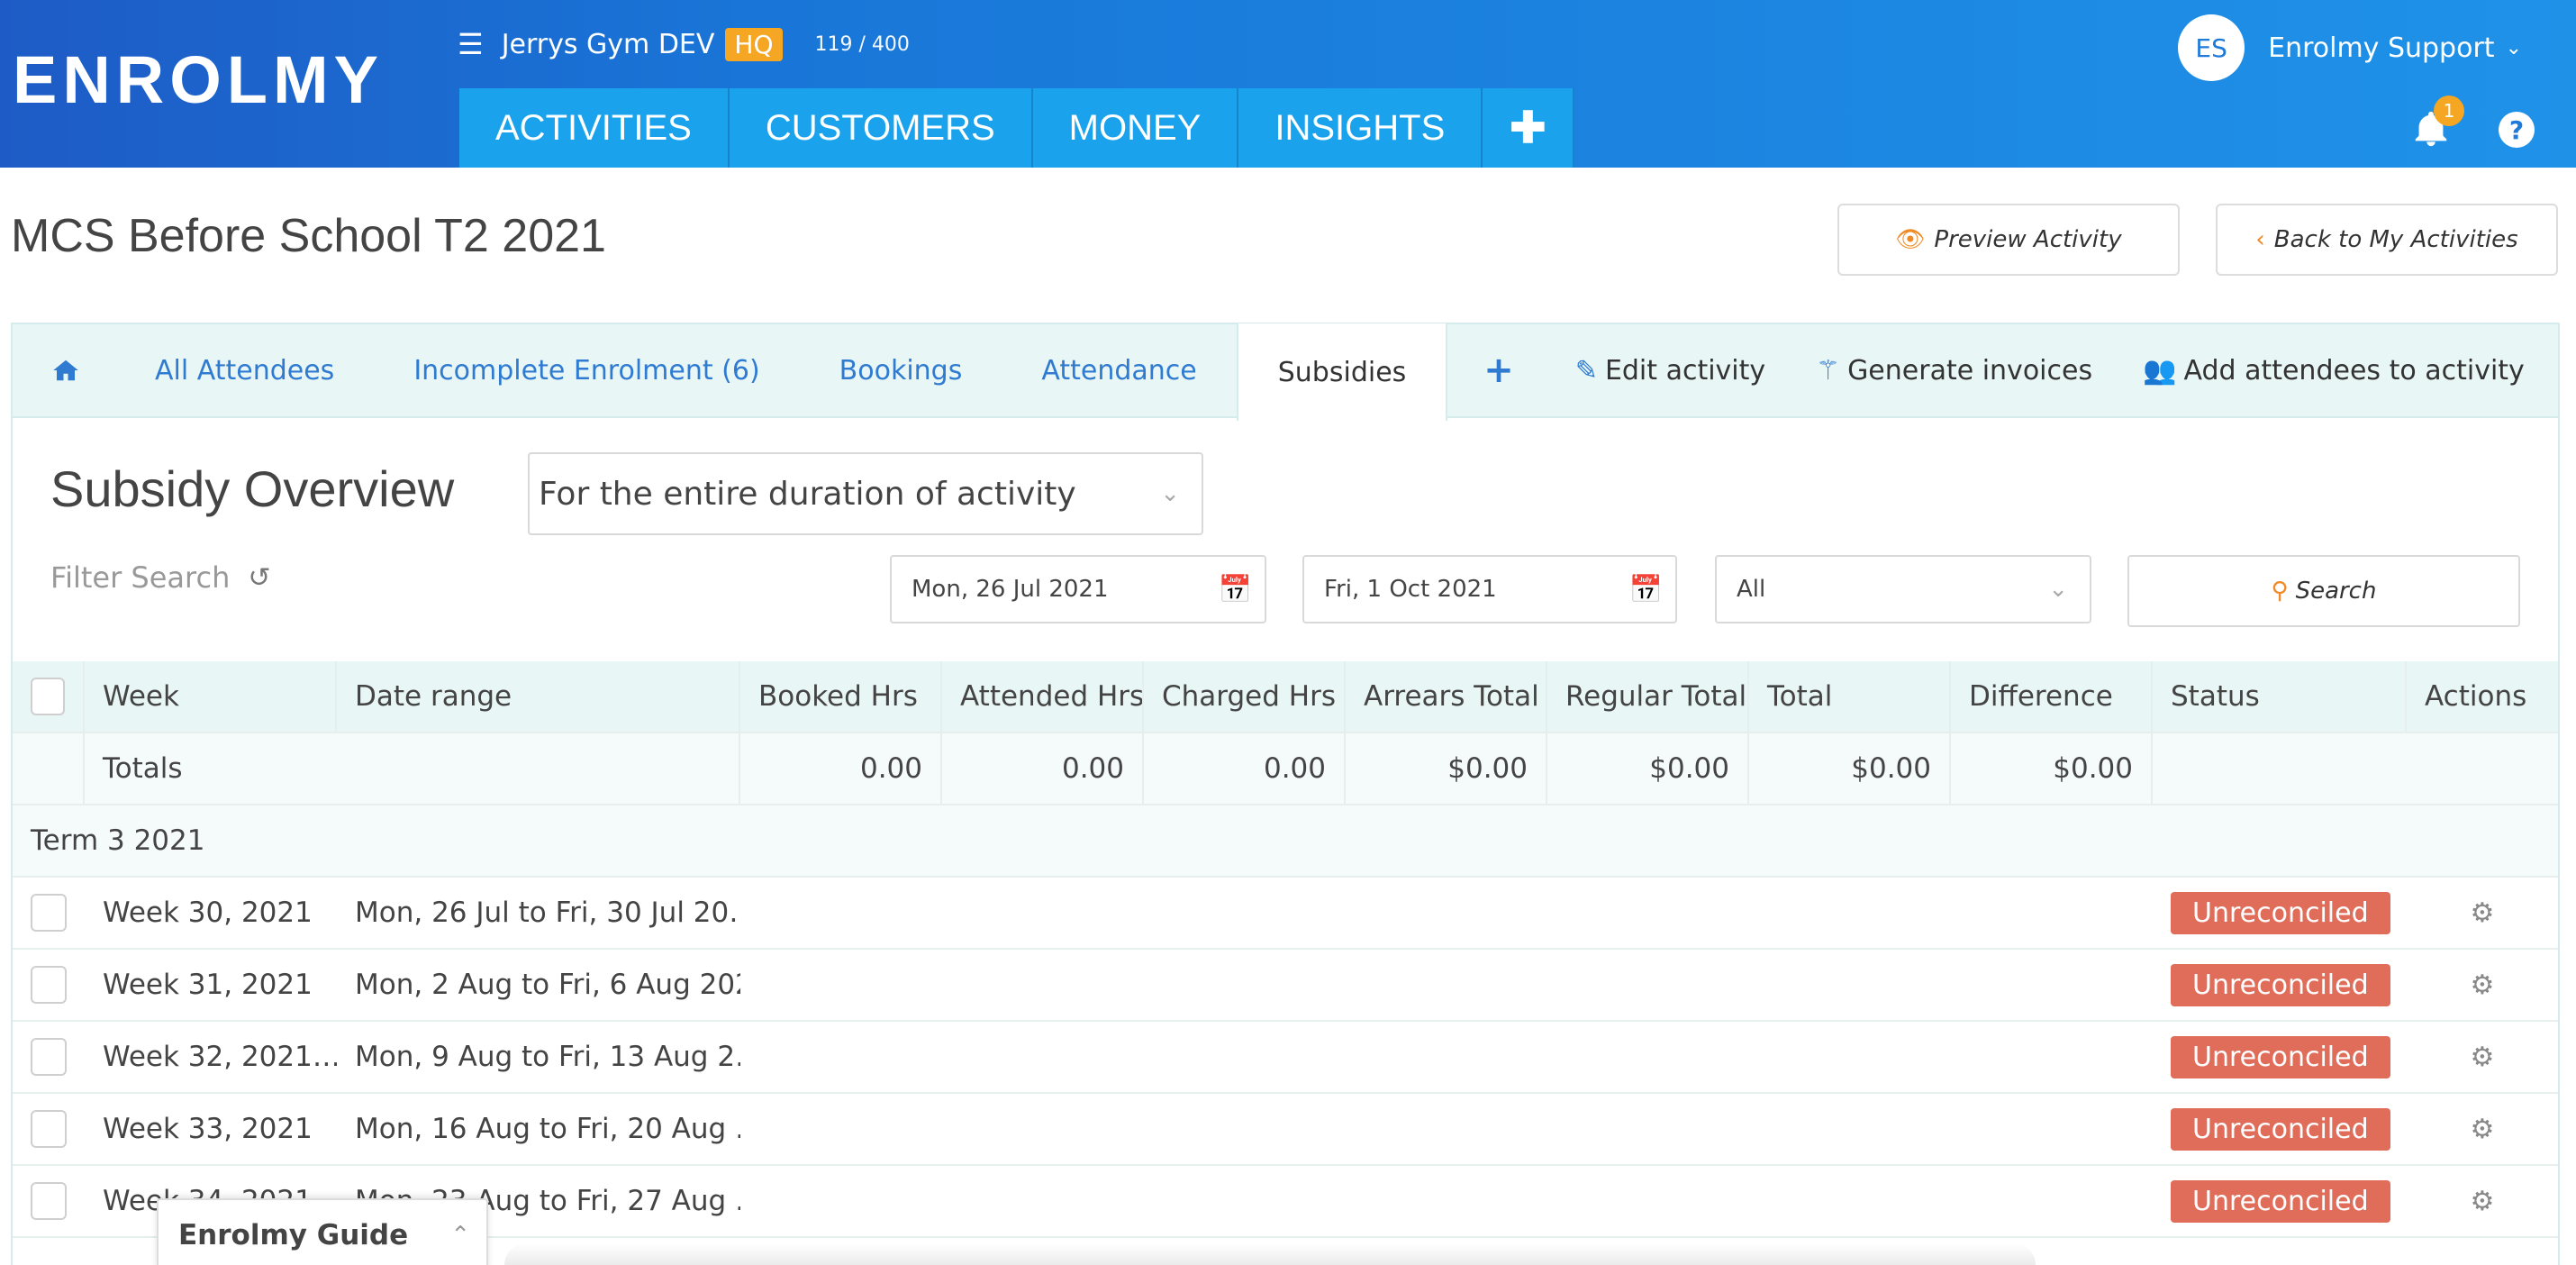 The height and width of the screenshot is (1265, 2576). Describe the element at coordinates (586, 370) in the screenshot. I see `tab-incomplete-enrolment: Incomplete Enrolment (6)` at that location.